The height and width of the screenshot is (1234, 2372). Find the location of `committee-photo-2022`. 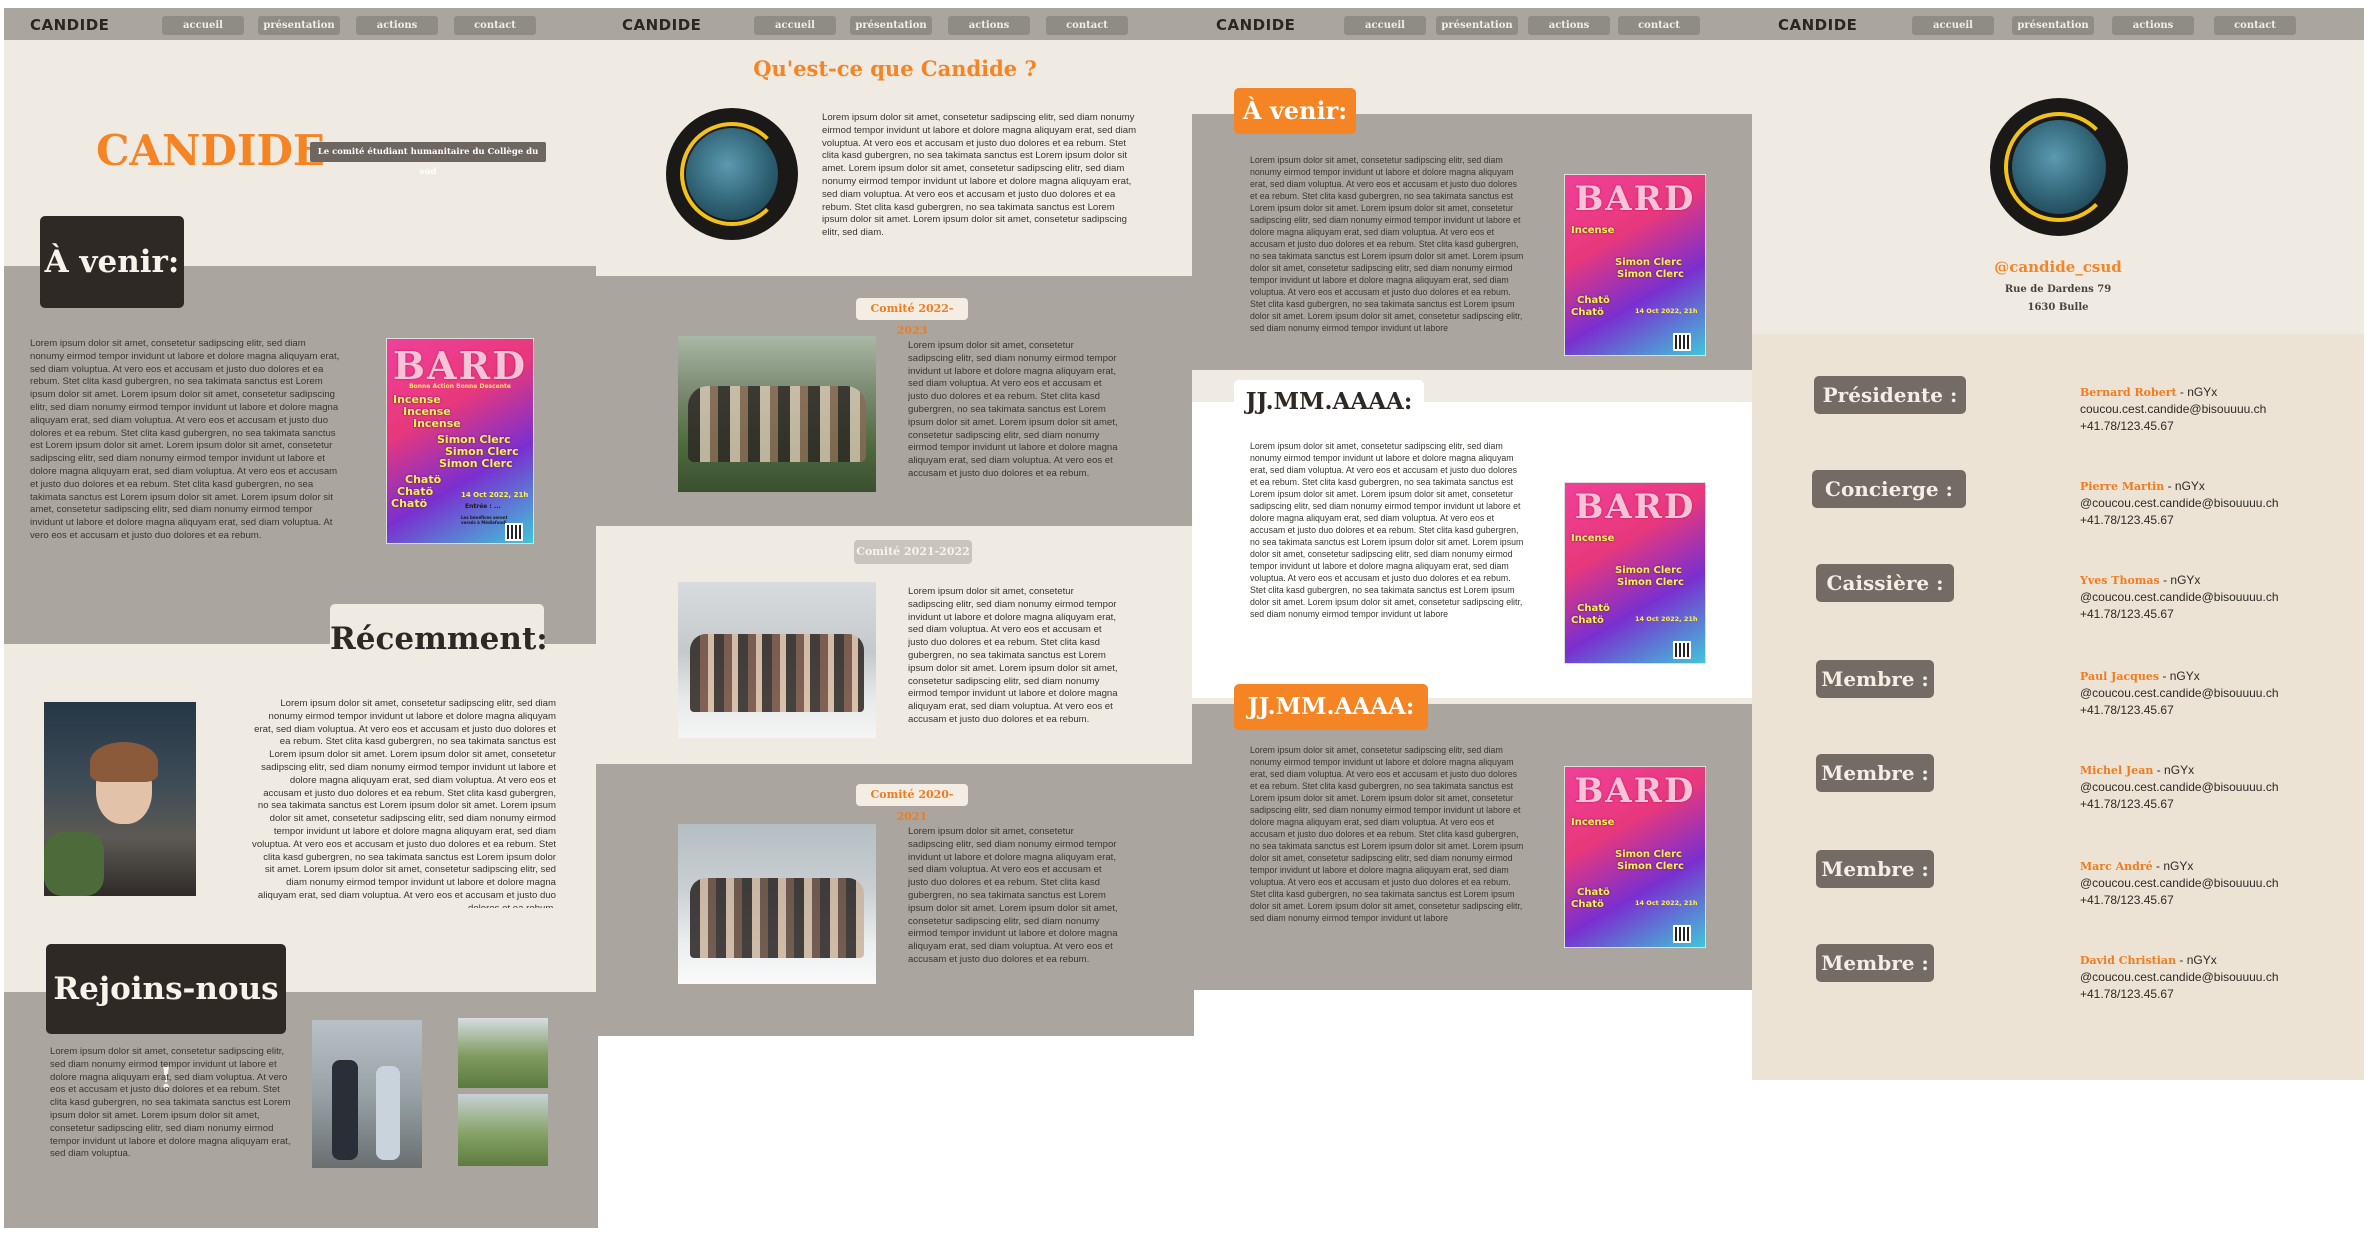

committee-photo-2022 is located at coordinates (777, 414).